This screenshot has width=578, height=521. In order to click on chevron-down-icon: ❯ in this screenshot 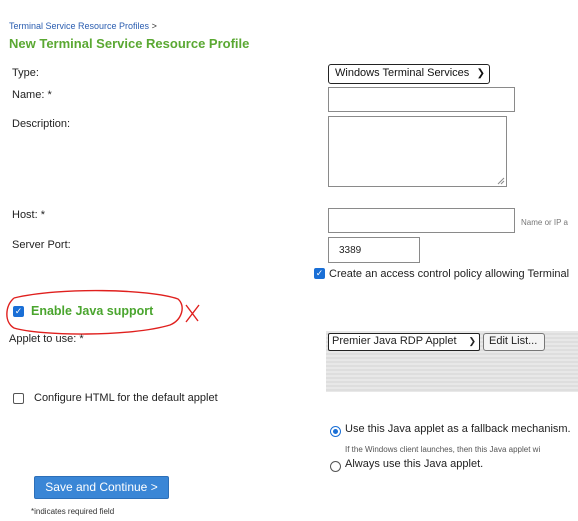, I will do `click(472, 341)`.